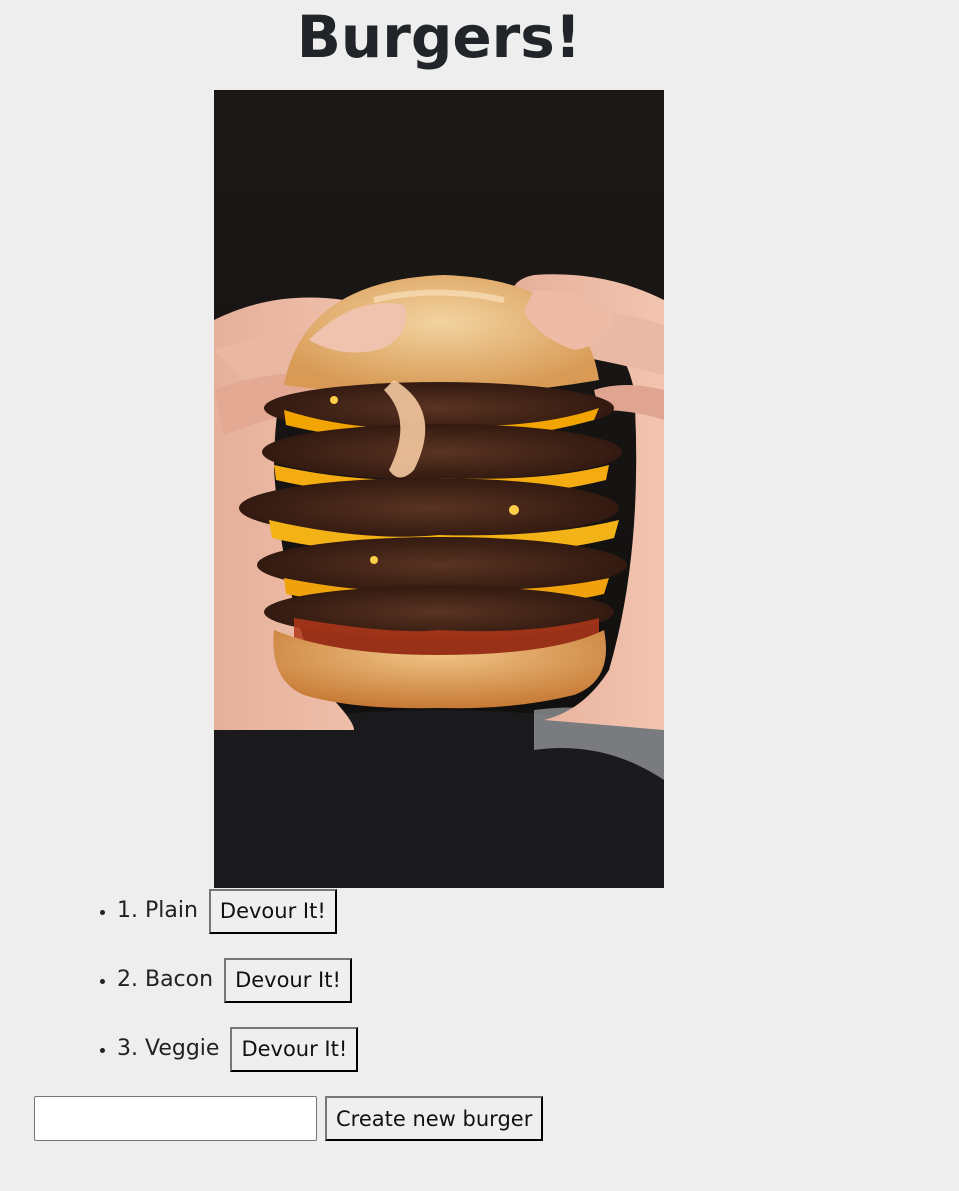 The height and width of the screenshot is (1191, 959). I want to click on burger-name-input, so click(175, 1118).